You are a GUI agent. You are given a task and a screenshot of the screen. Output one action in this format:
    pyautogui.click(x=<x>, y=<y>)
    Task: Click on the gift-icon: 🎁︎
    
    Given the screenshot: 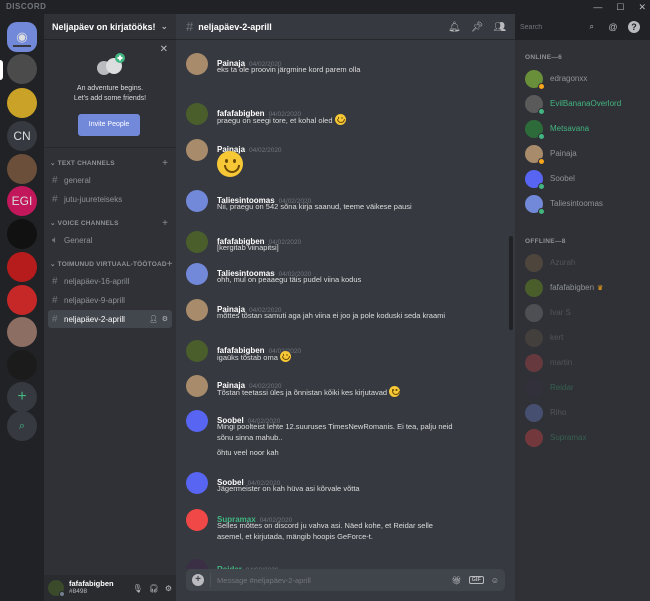 What is the action you would take?
    pyautogui.click(x=457, y=580)
    